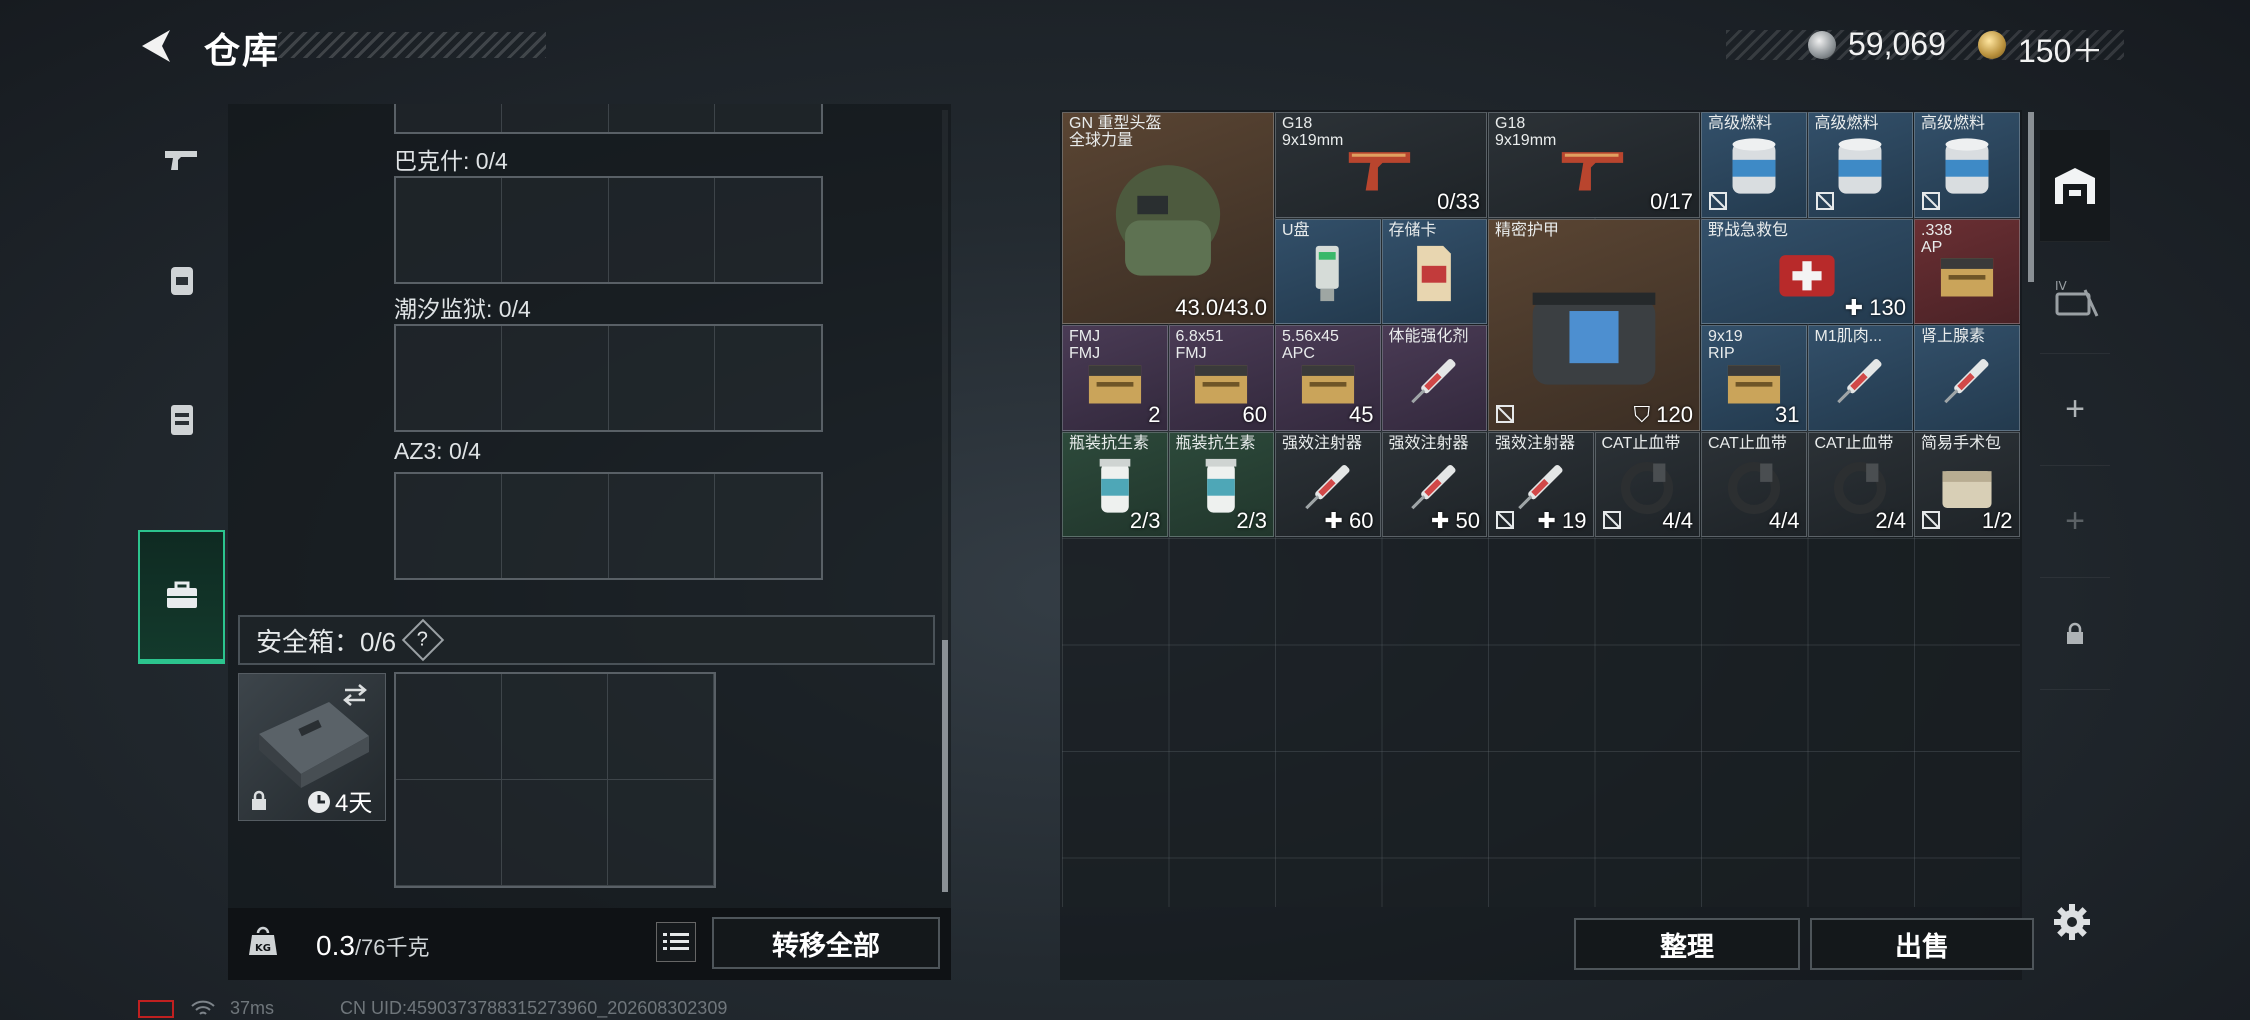  Describe the element at coordinates (156, 1009) in the screenshot. I see `battery-icon` at that location.